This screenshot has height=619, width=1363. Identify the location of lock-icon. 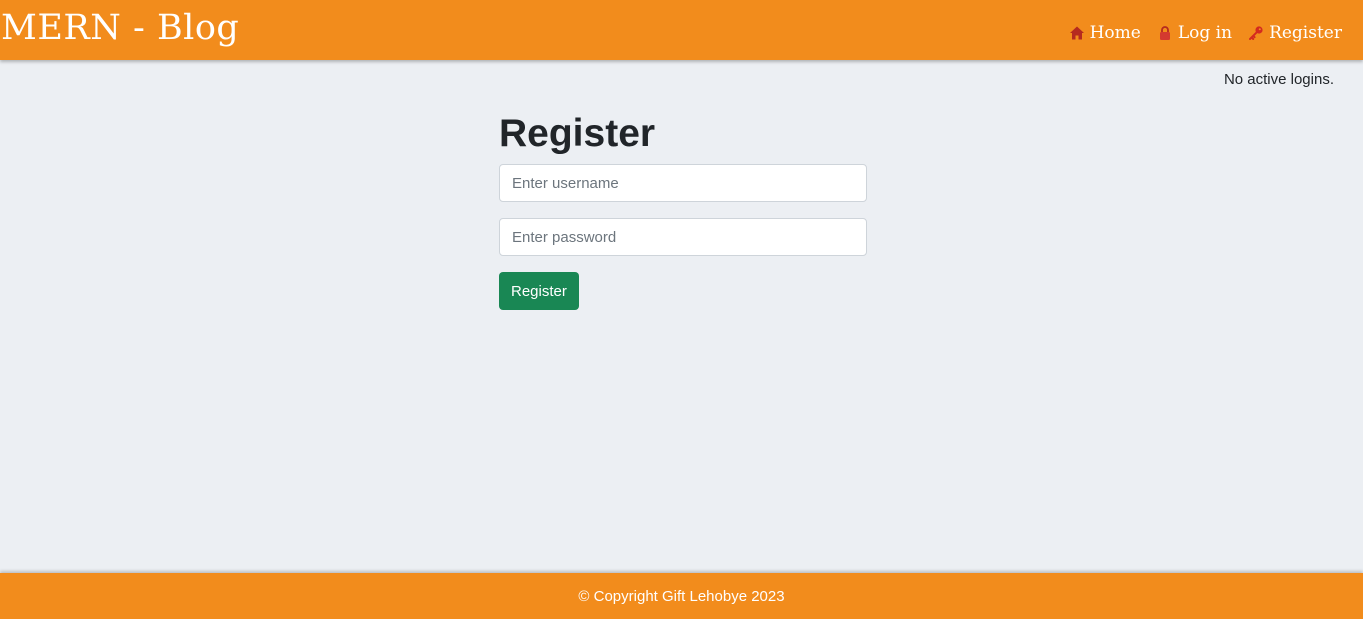
(1164, 33).